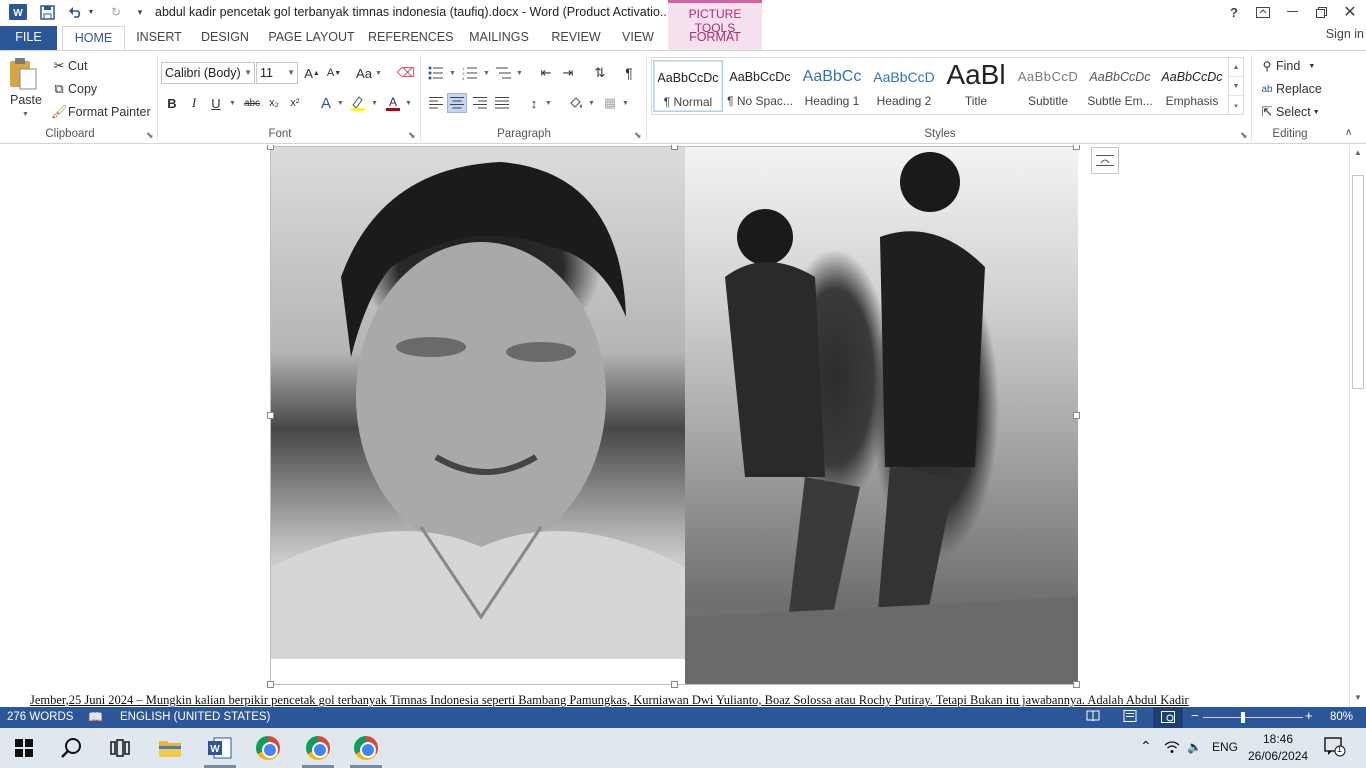  Describe the element at coordinates (1093, 717) in the screenshot. I see `read-mode-icon` at that location.